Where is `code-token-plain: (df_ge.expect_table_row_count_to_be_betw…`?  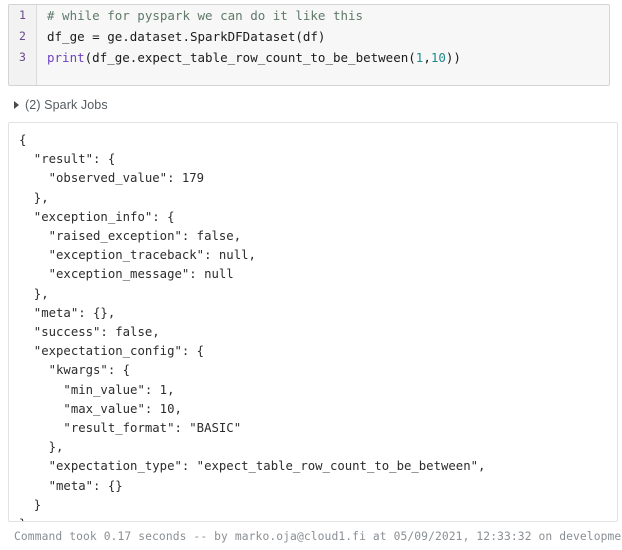 code-token-plain: (df_ge.expect_table_row_count_to_be_betw… is located at coordinates (250, 57).